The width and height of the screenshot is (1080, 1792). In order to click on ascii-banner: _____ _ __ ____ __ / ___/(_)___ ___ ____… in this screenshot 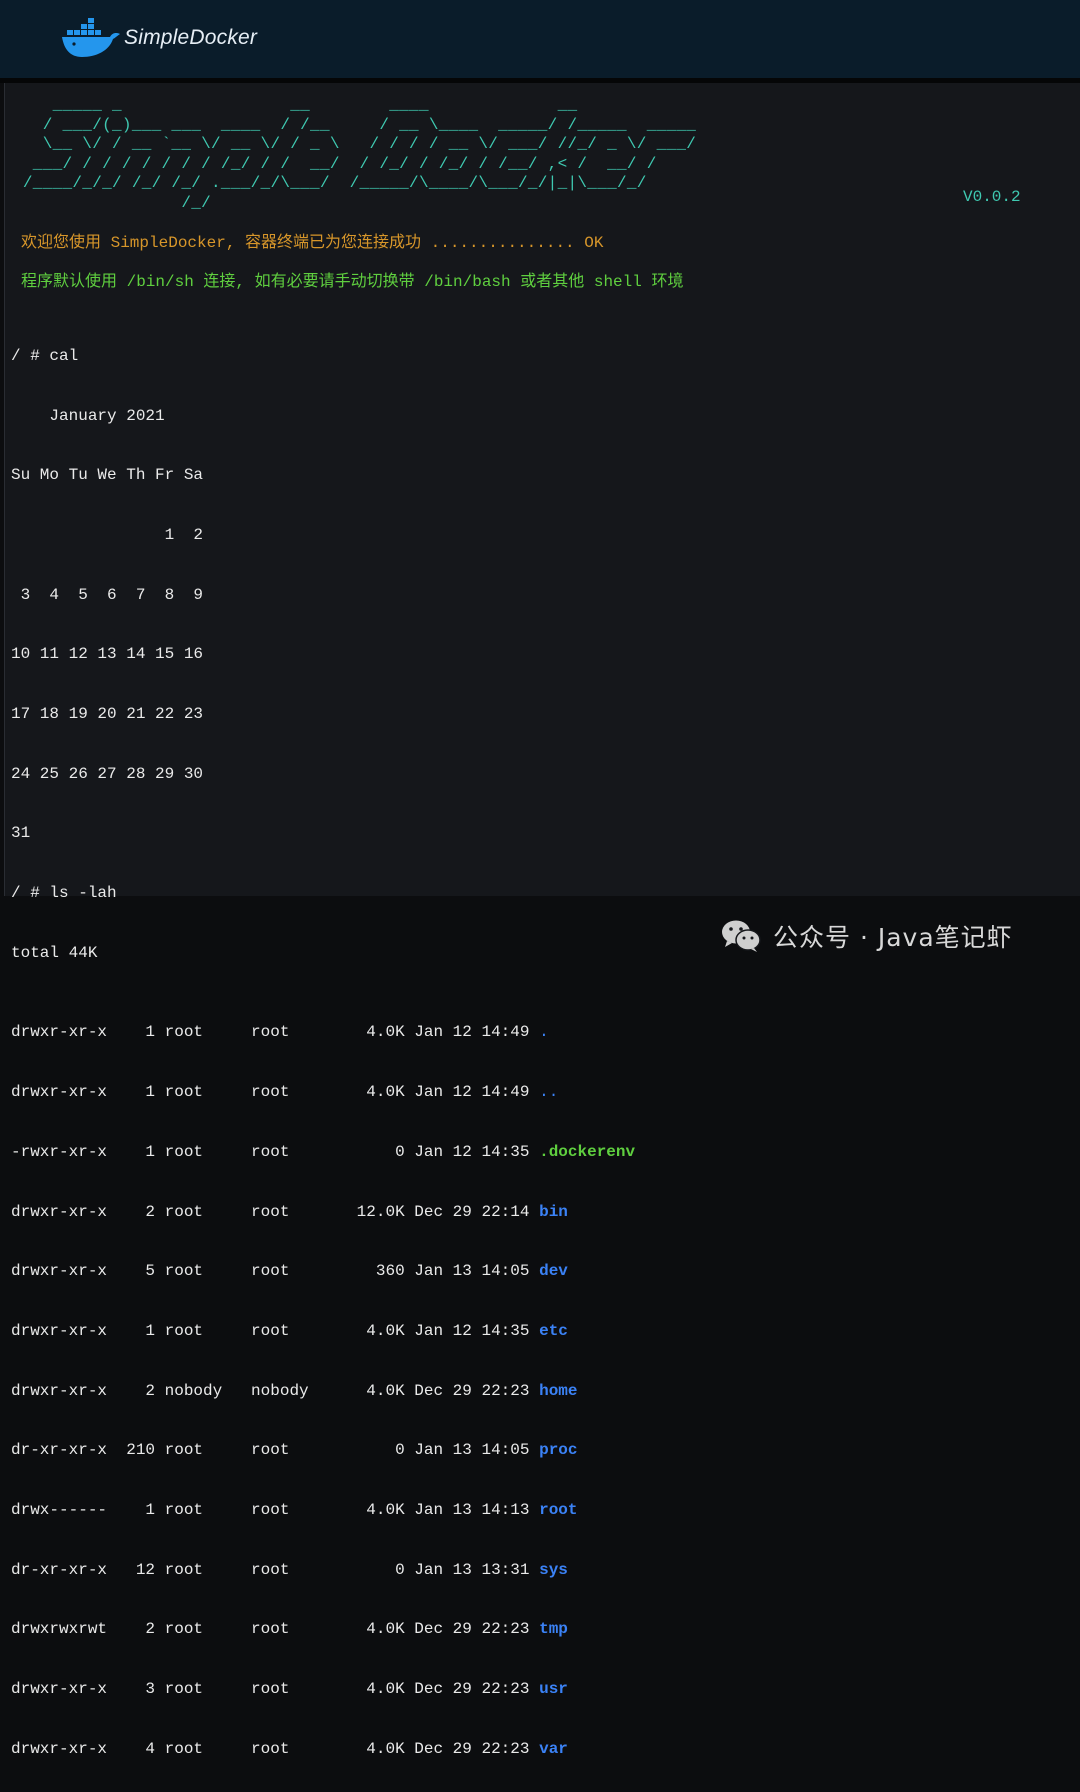, I will do `click(359, 154)`.